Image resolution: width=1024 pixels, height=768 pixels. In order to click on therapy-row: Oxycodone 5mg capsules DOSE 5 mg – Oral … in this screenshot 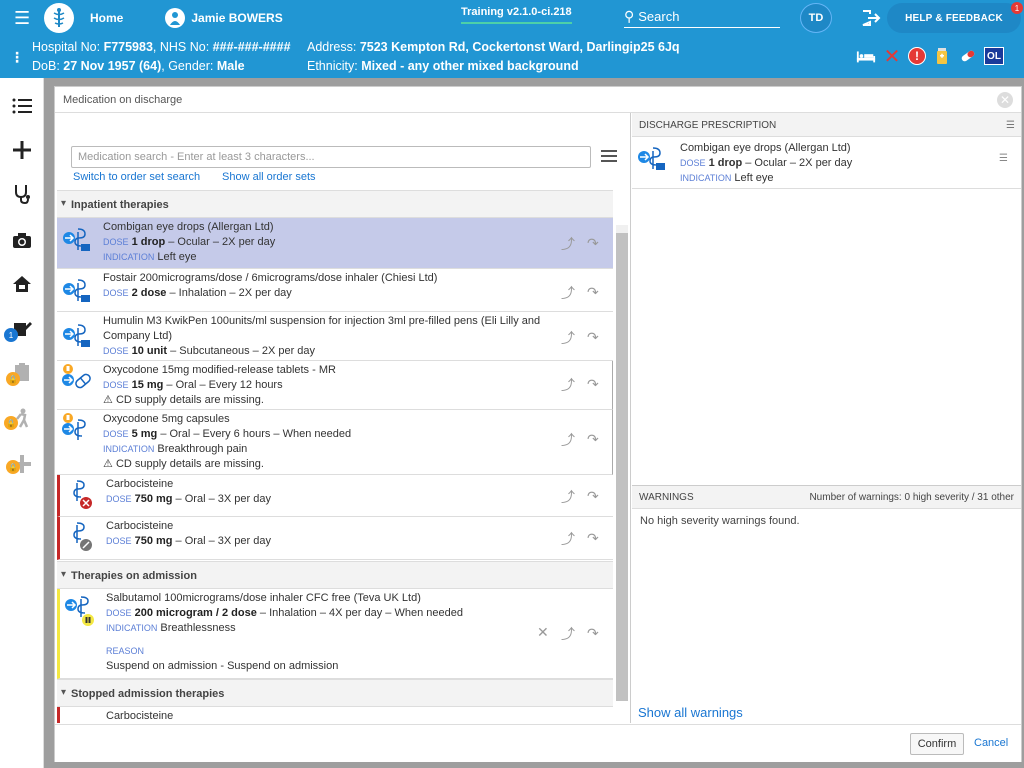, I will do `click(335, 442)`.